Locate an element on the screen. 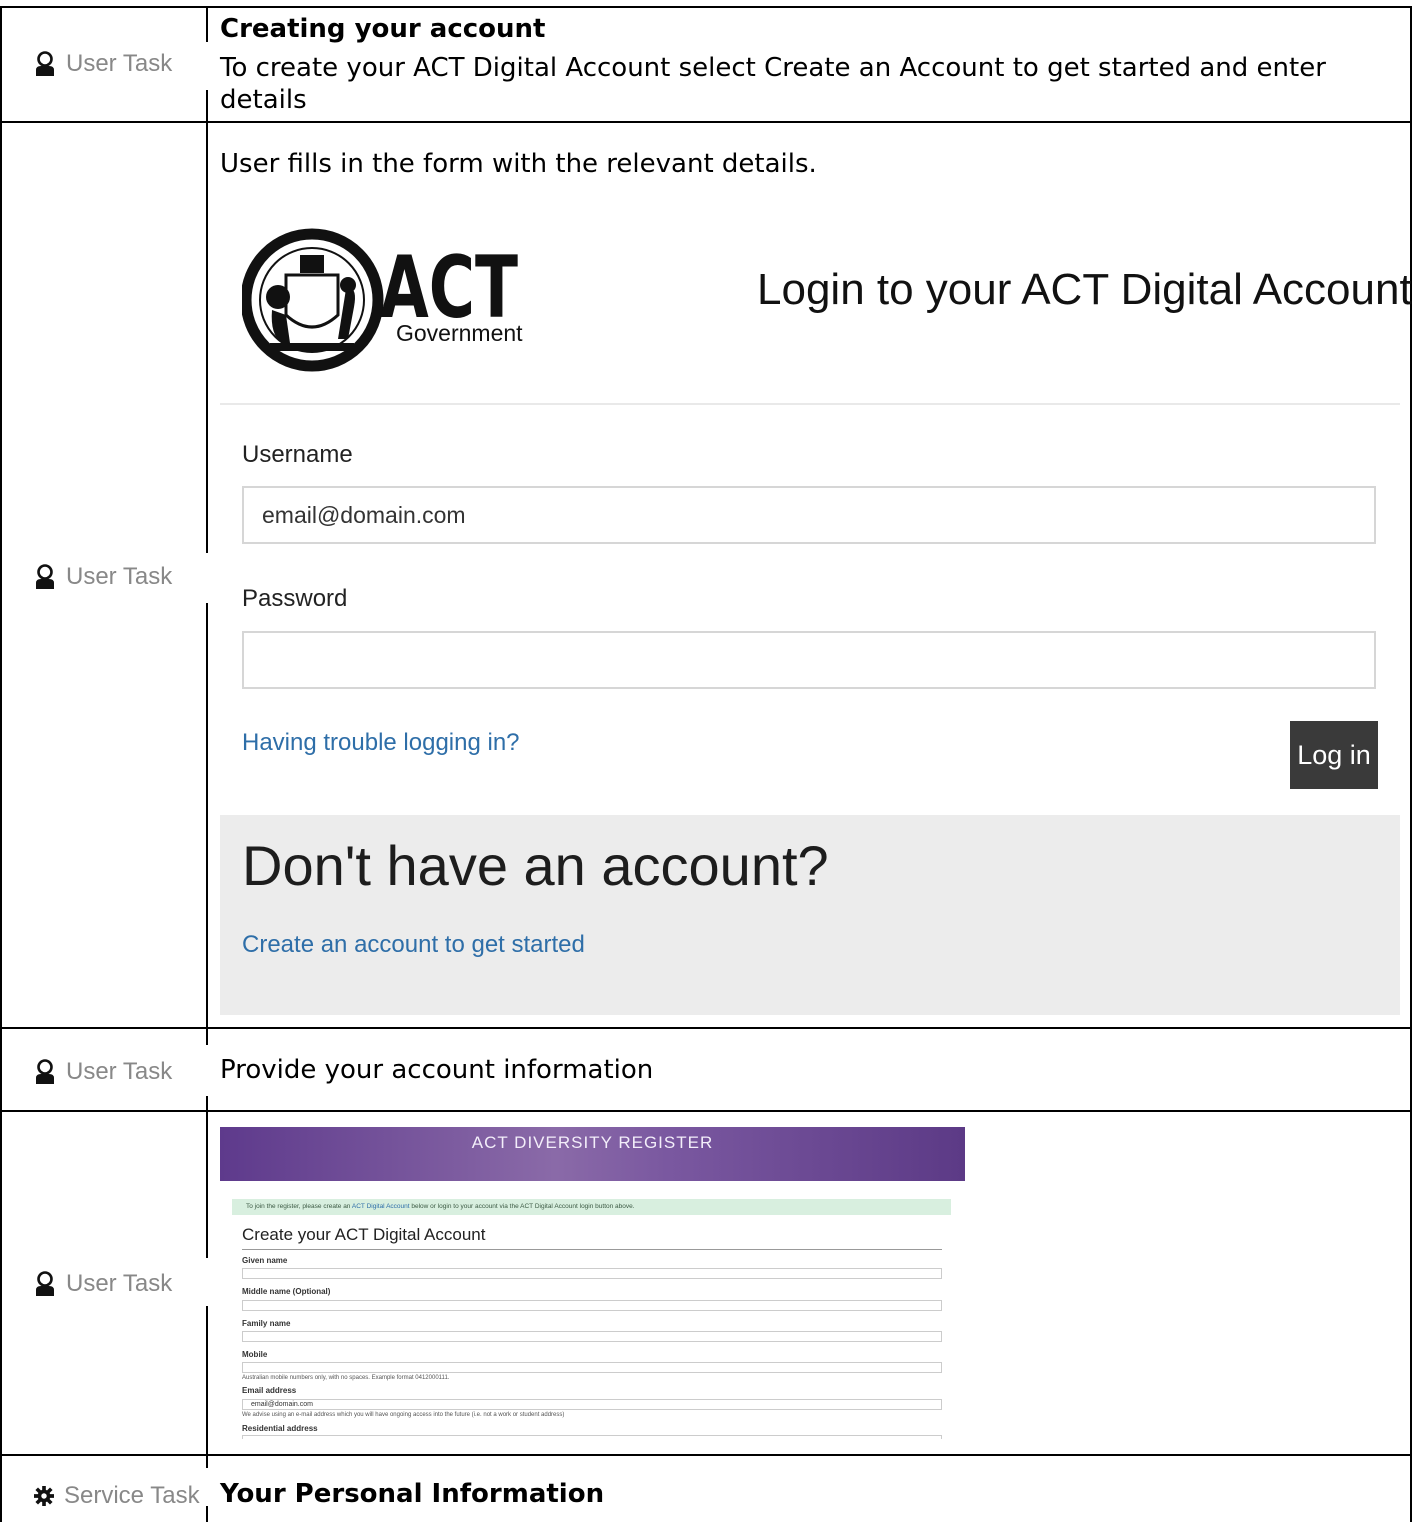 The width and height of the screenshot is (1412, 1522). table-border-left is located at coordinates (1, 764).